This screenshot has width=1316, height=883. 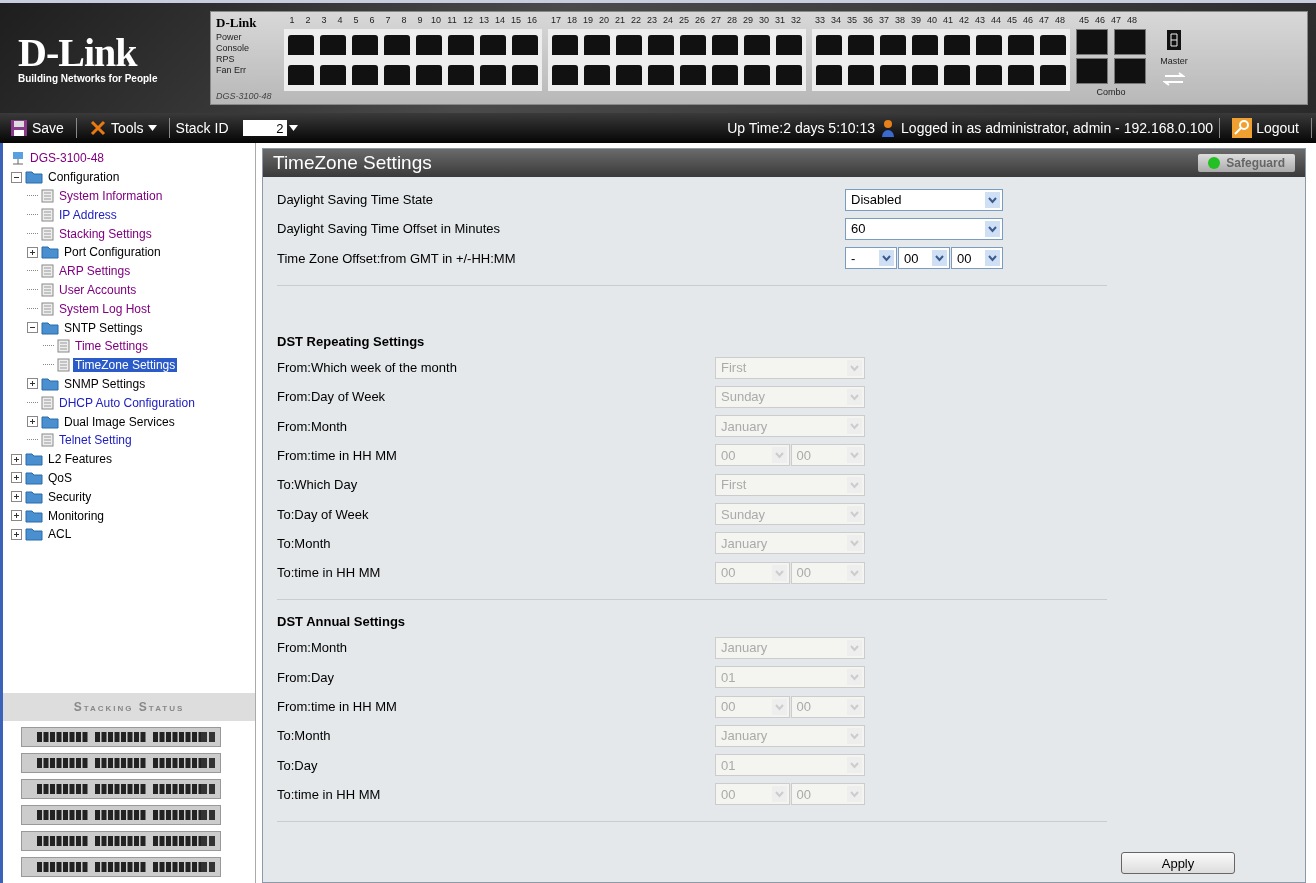 What do you see at coordinates (237, 23) in the screenshot?
I see `device-brand: D-Link` at bounding box center [237, 23].